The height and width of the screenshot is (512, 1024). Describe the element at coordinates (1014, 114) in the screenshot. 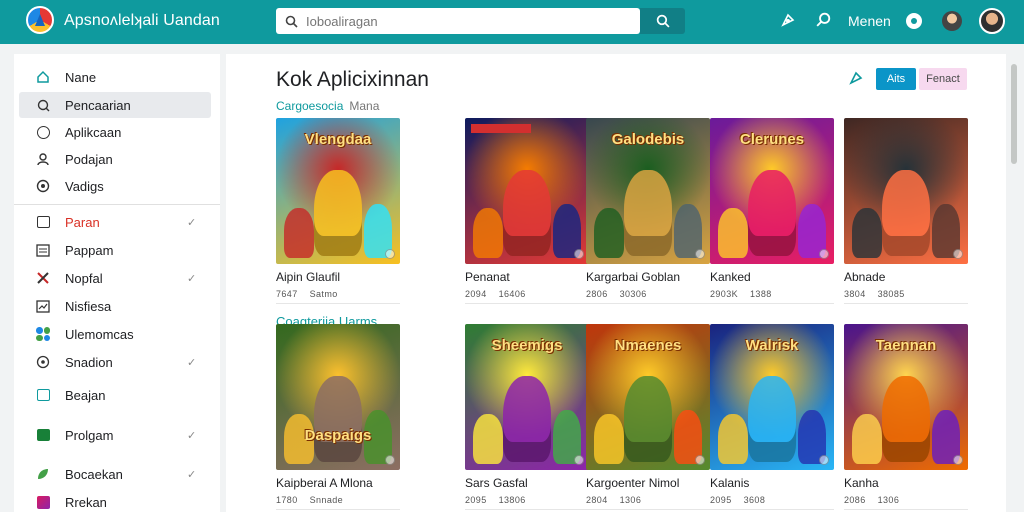

I see `scrollbar-thumb` at that location.